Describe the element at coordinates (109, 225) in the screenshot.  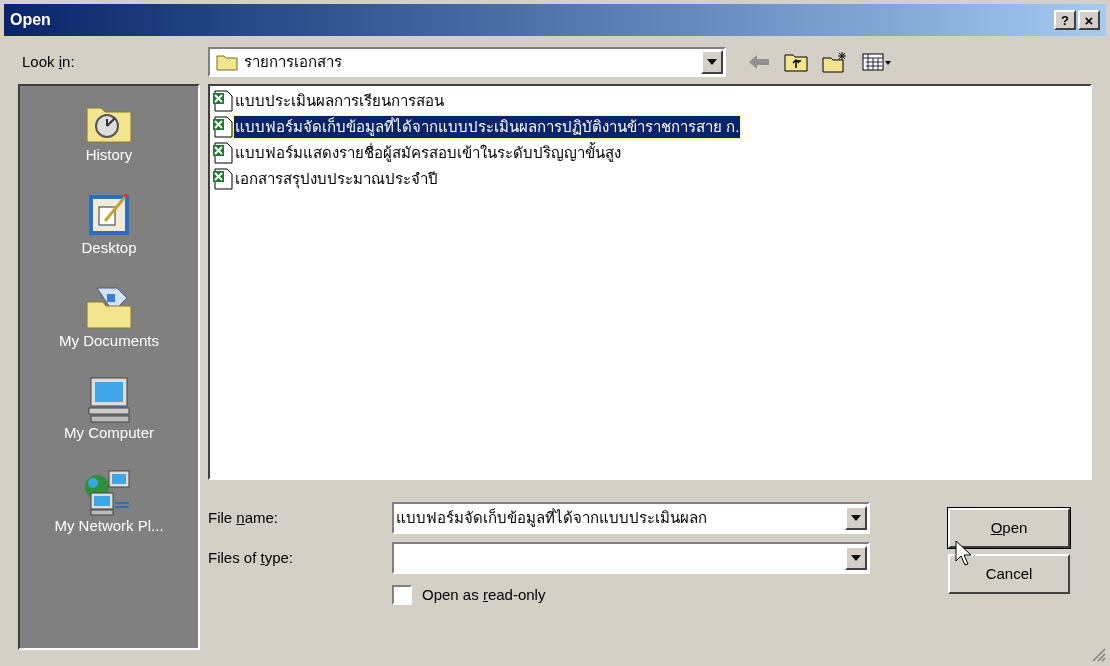
I see `places-item: Desktop` at that location.